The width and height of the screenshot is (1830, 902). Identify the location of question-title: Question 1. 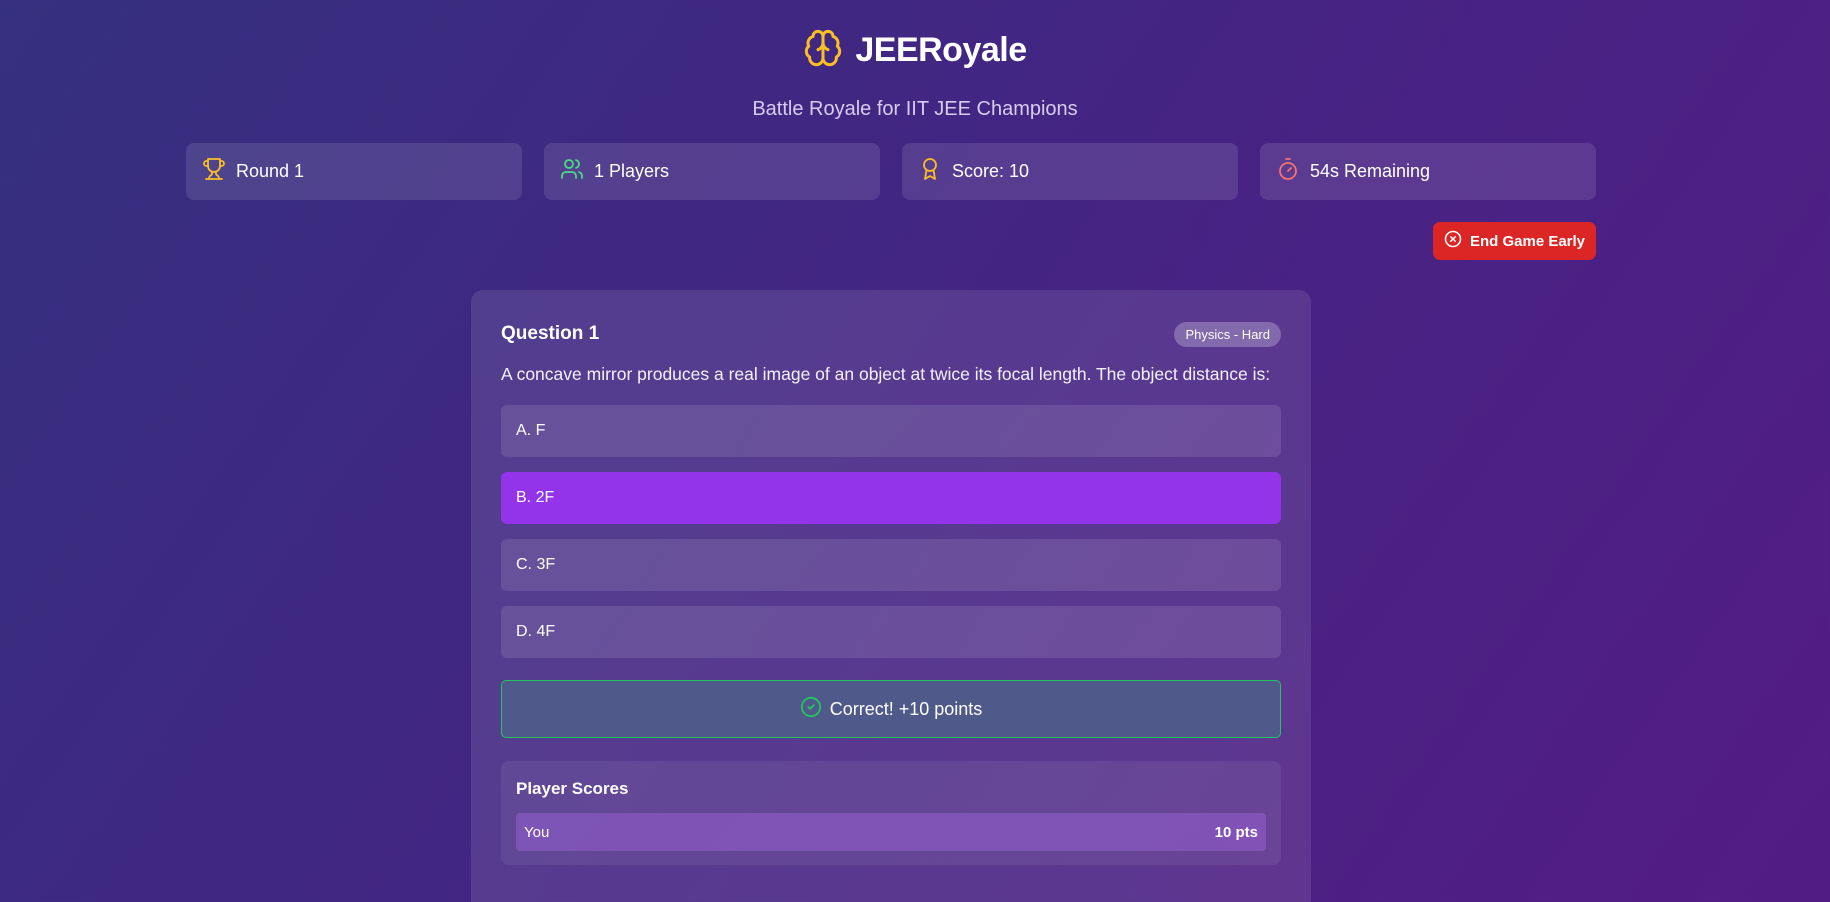
(550, 333).